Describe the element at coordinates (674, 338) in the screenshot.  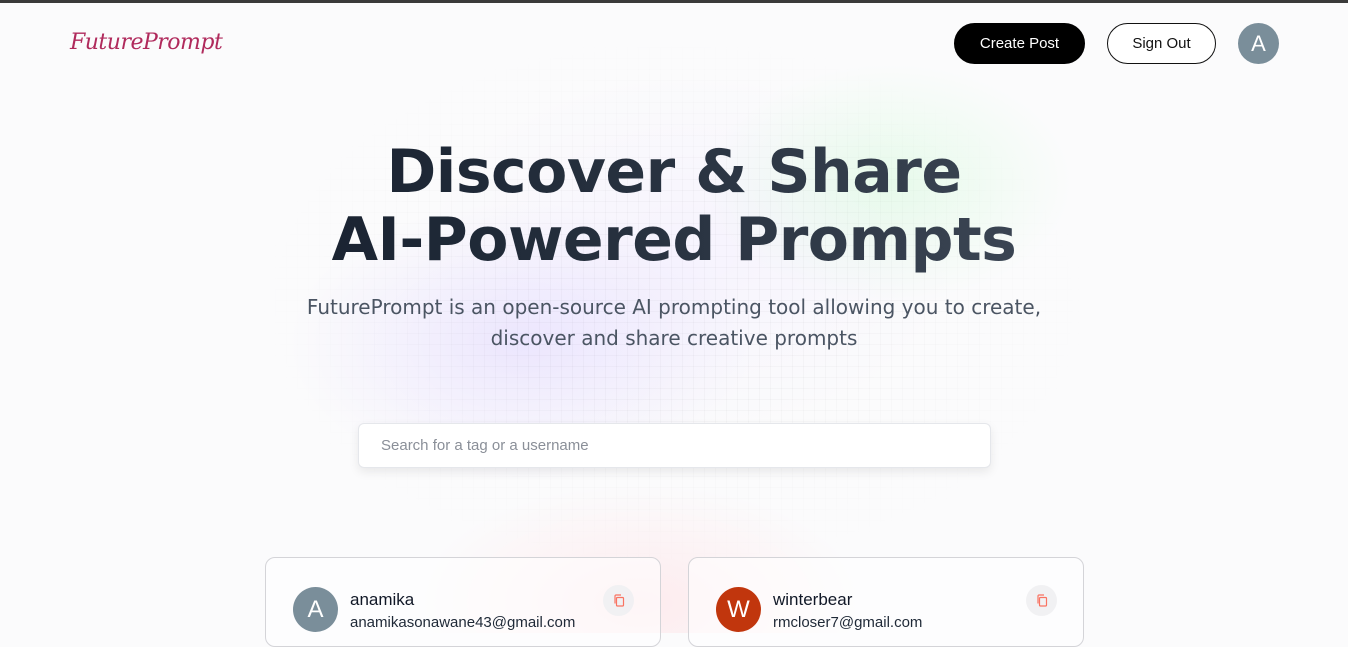
I see `hero-description-line2: discover and share creative prompts` at that location.